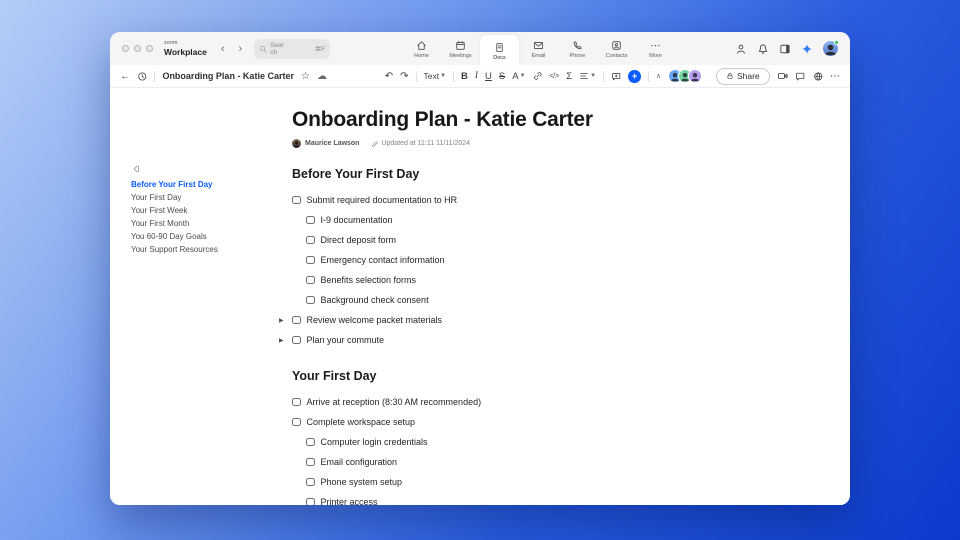 This screenshot has width=960, height=540. I want to click on nav-tab-label: Meetings, so click(460, 56).